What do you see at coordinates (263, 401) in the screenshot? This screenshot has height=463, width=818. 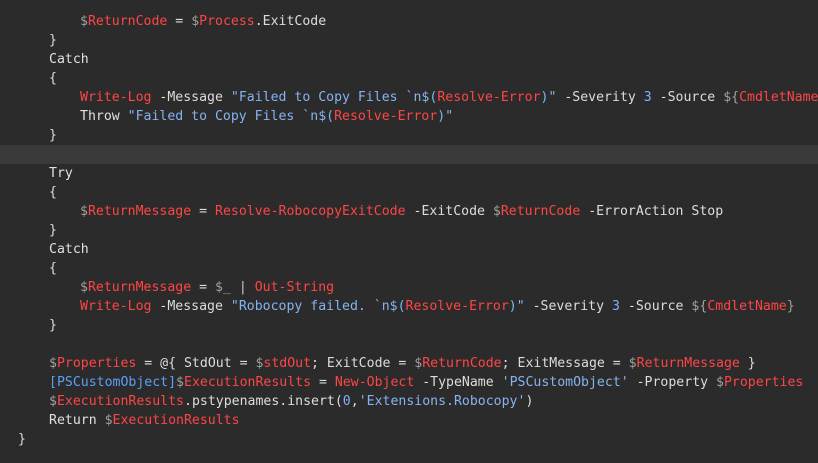 I see `code-token-default: .pstypenames.insert(` at bounding box center [263, 401].